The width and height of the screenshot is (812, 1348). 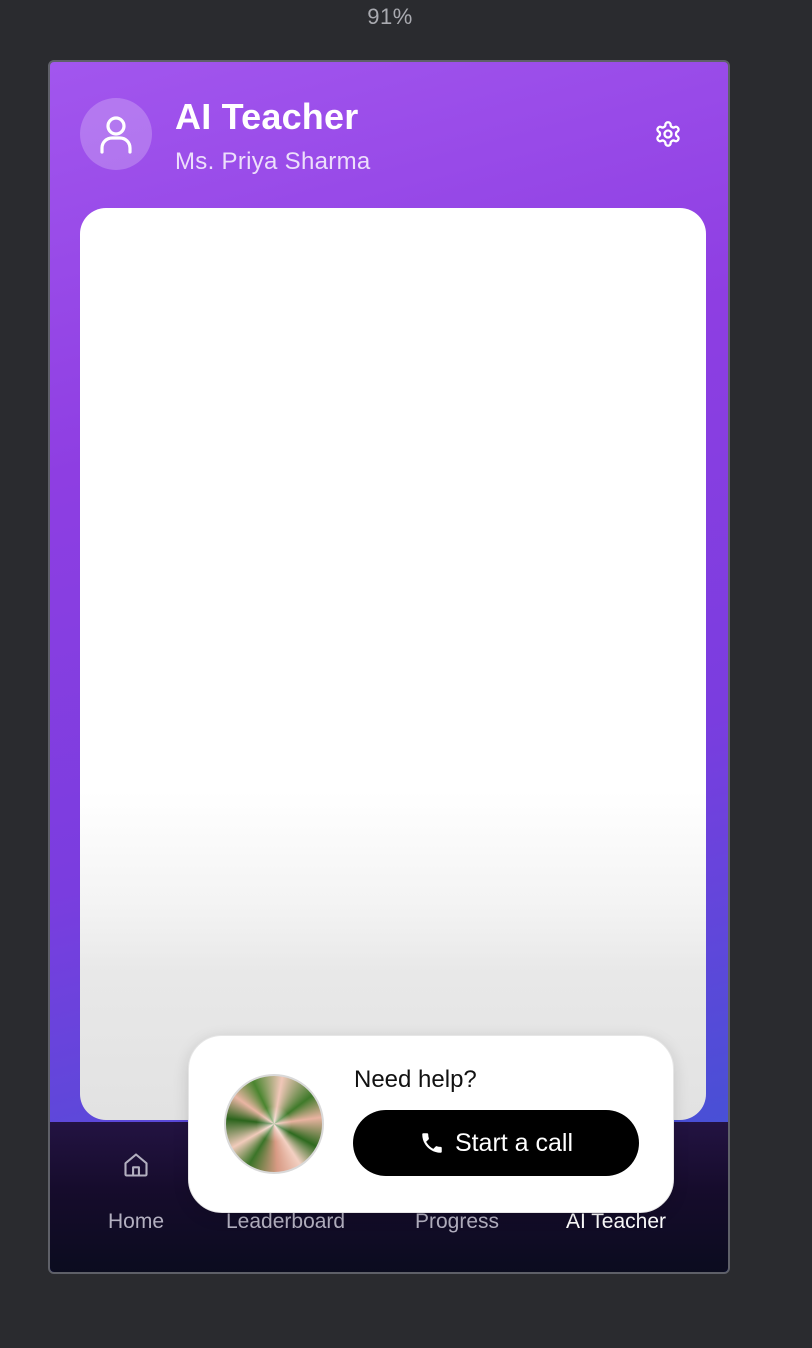 I want to click on teacher-avatar, so click(x=116, y=134).